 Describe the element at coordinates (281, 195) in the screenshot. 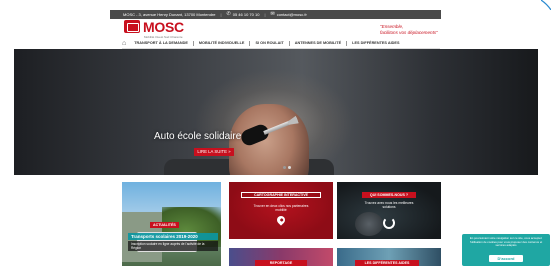

I see `map-tile-header: CARTOGRAPHIE INTERACTIVE` at that location.